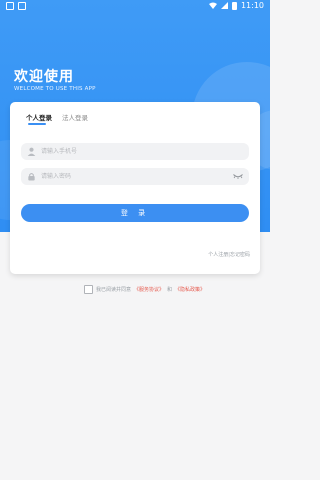 The width and height of the screenshot is (320, 480). I want to click on active-tab-indicator, so click(37, 124).